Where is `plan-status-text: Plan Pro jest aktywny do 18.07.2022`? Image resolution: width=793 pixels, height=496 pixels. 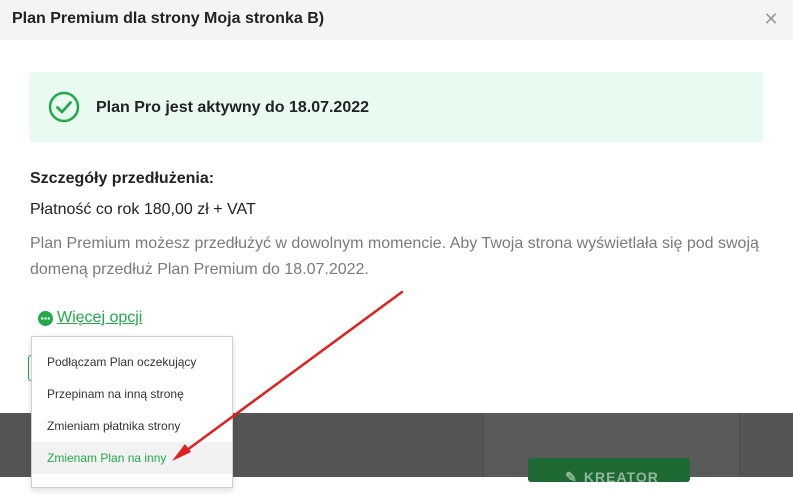 plan-status-text: Plan Pro jest aktywny do 18.07.2022 is located at coordinates (233, 107).